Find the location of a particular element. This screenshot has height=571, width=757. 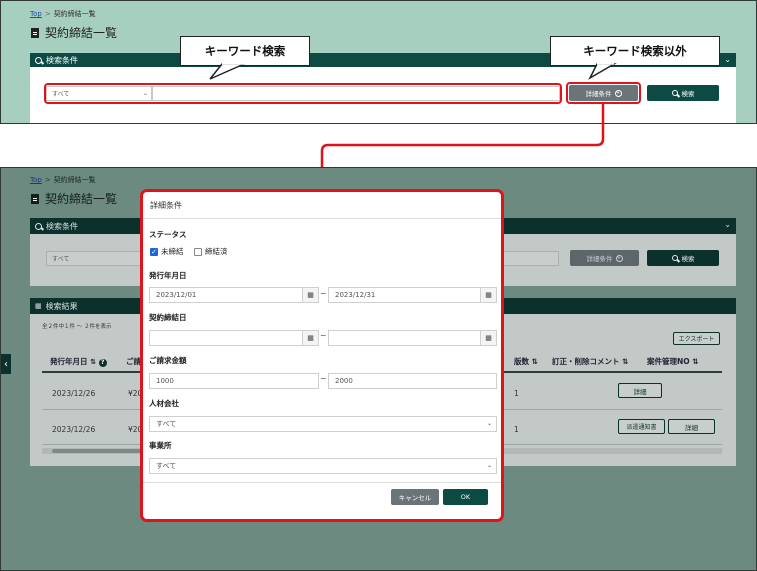

column-header-version: 版数 ⇅ is located at coordinates (526, 361).